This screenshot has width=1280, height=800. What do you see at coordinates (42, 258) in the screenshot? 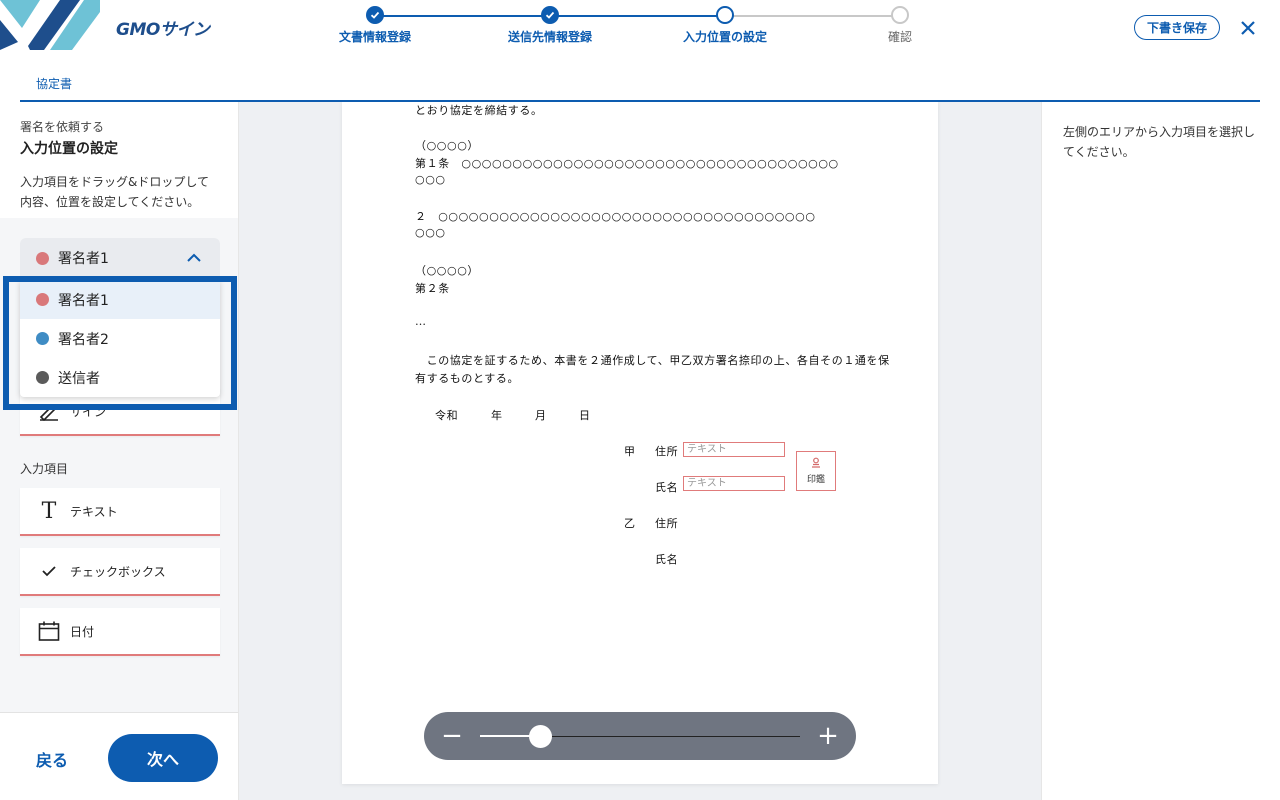
I see `signer-color-dot` at bounding box center [42, 258].